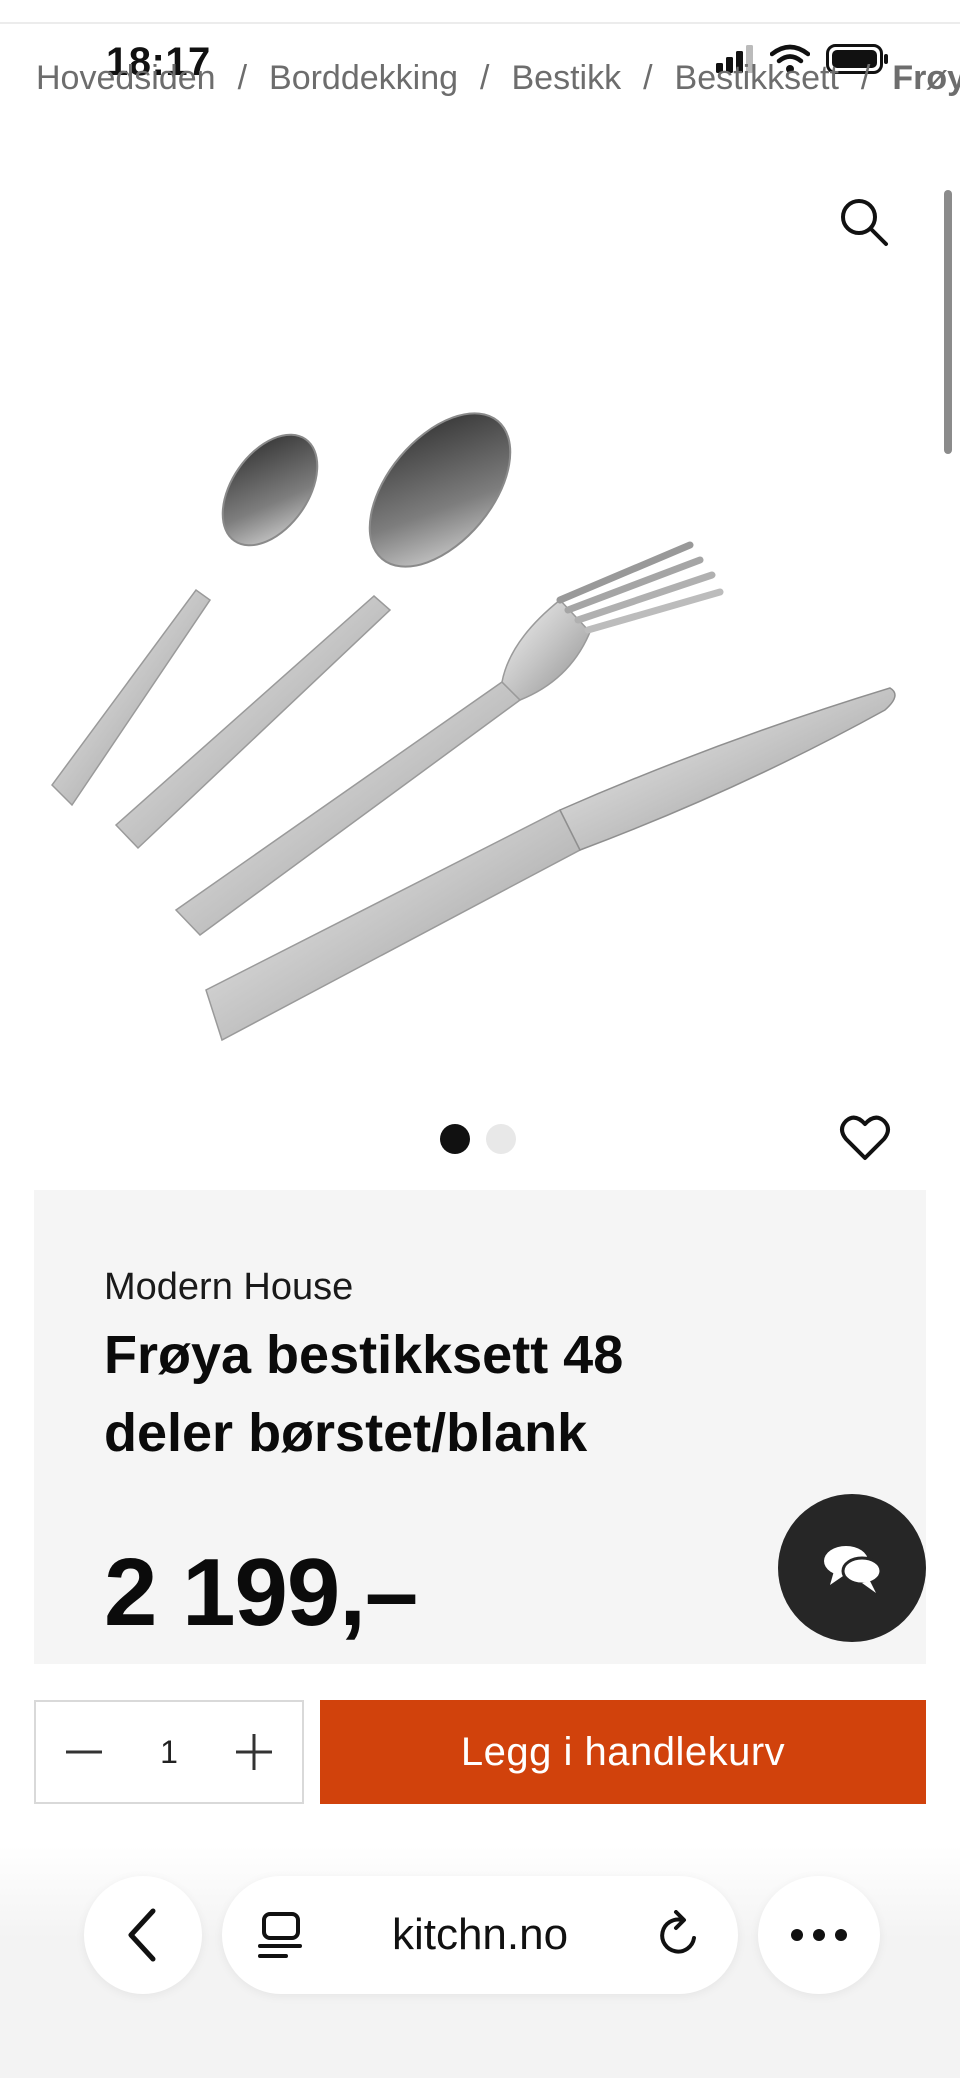 The width and height of the screenshot is (960, 2078). I want to click on chevron-left-icon, so click(142, 1935).